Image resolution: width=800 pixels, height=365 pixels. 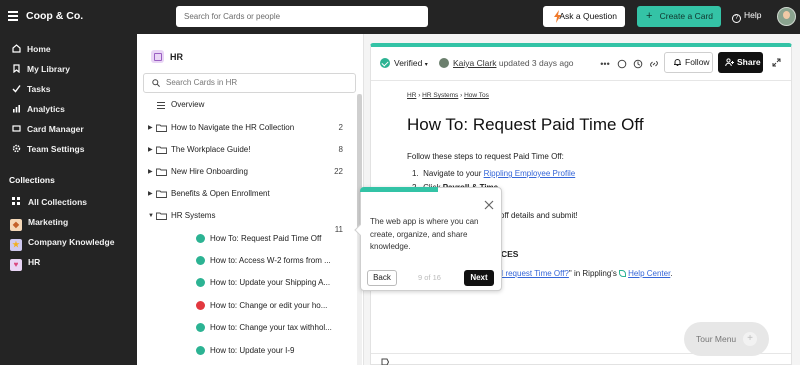 What do you see at coordinates (536, 63) in the screenshot?
I see `updated-text: updated 3 days ago` at bounding box center [536, 63].